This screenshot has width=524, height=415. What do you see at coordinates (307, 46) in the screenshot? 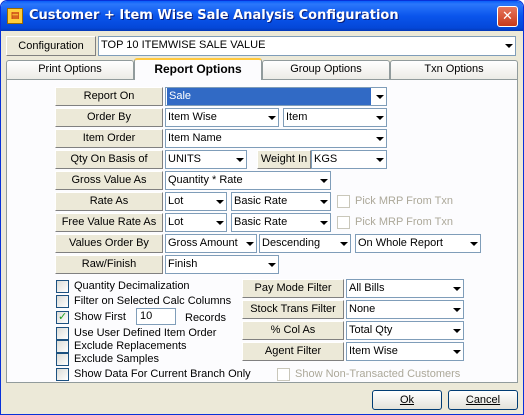
I see `configuration-select: TOP 10 ITEMWISE SALE VALUE` at bounding box center [307, 46].